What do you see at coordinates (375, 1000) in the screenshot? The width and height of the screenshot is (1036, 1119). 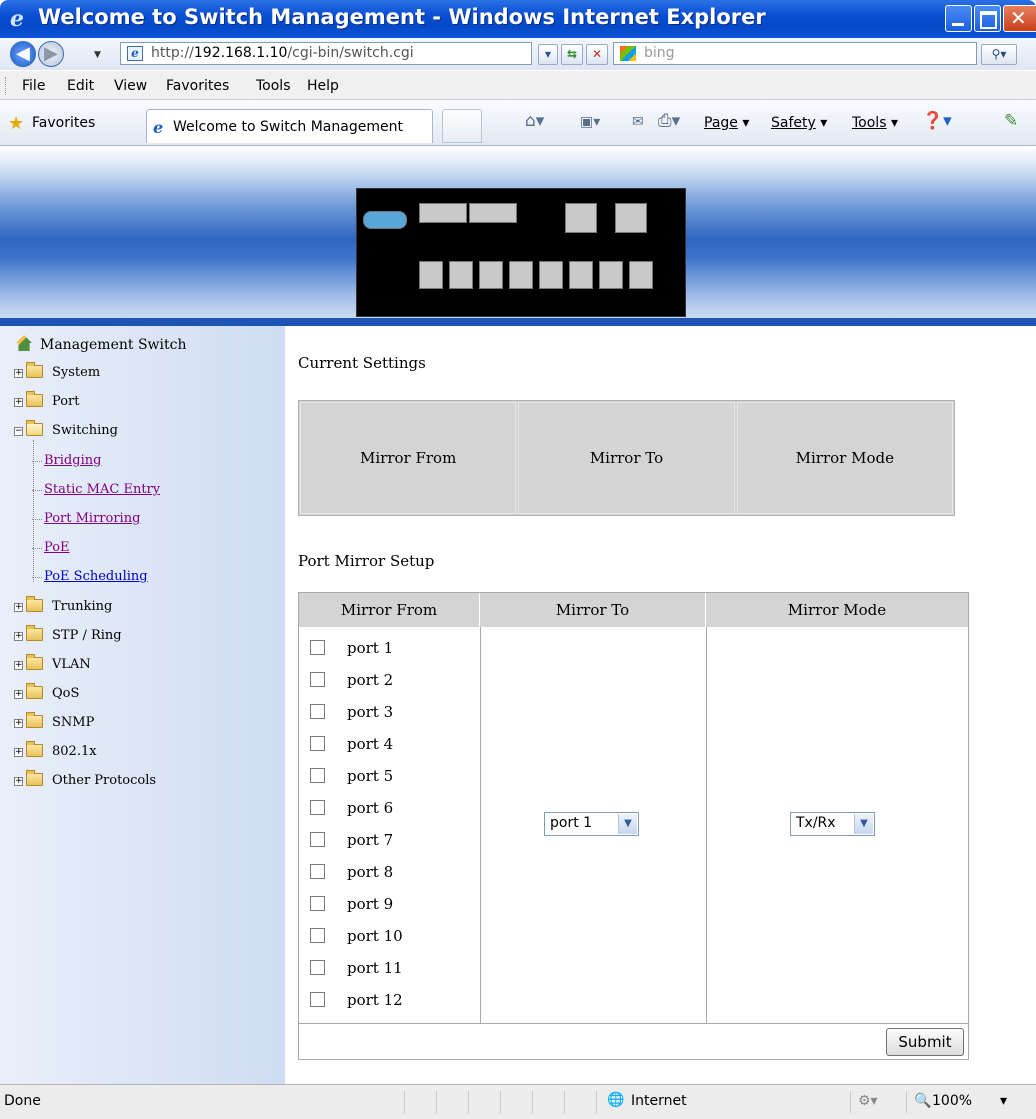 I see `port-label: port 12` at bounding box center [375, 1000].